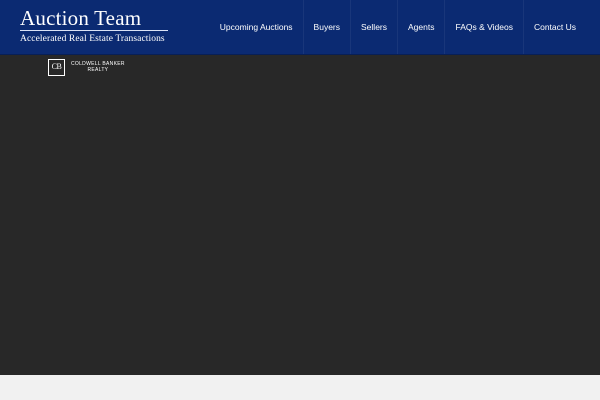 The width and height of the screenshot is (600, 400). I want to click on nav-item-contact-us: Contact Us, so click(561, 27).